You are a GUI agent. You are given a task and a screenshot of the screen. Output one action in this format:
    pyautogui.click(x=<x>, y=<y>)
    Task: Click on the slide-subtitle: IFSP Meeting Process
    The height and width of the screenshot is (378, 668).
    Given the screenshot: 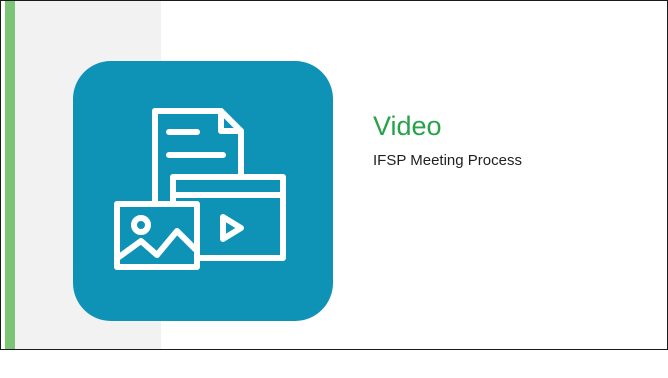 What is the action you would take?
    pyautogui.click(x=447, y=160)
    